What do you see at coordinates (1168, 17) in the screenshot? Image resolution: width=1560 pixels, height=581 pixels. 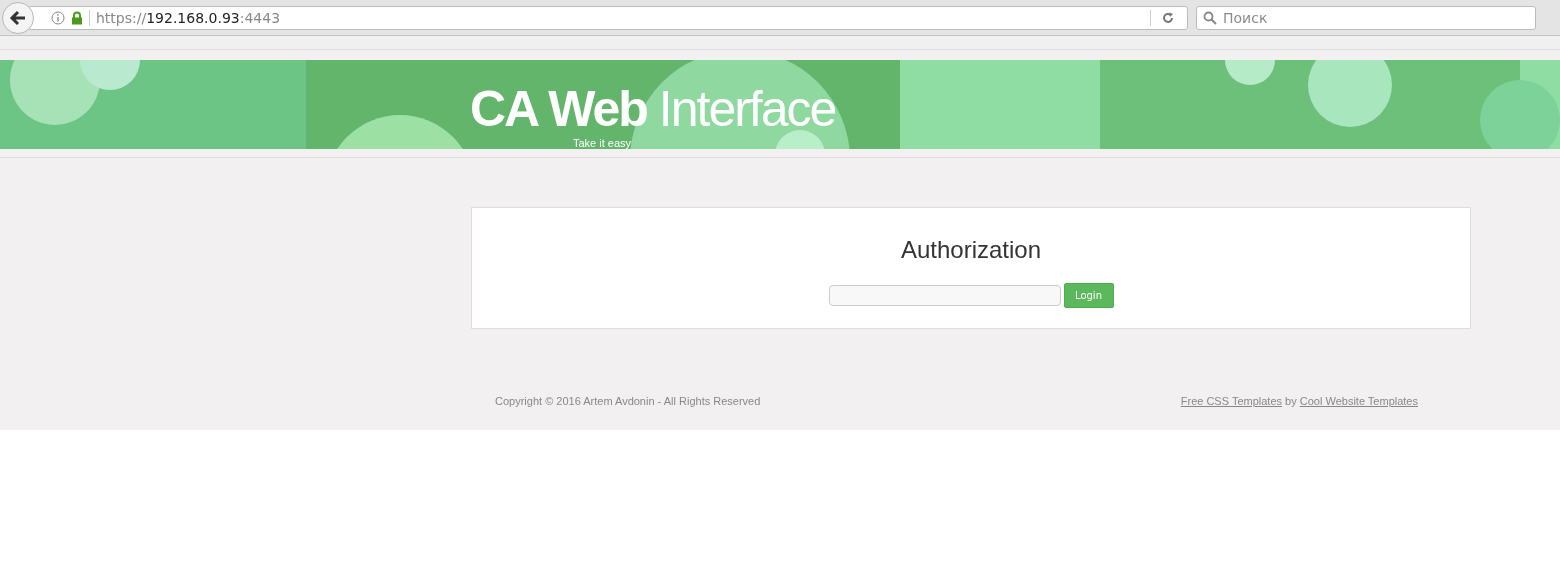 I see `reload-icon` at bounding box center [1168, 17].